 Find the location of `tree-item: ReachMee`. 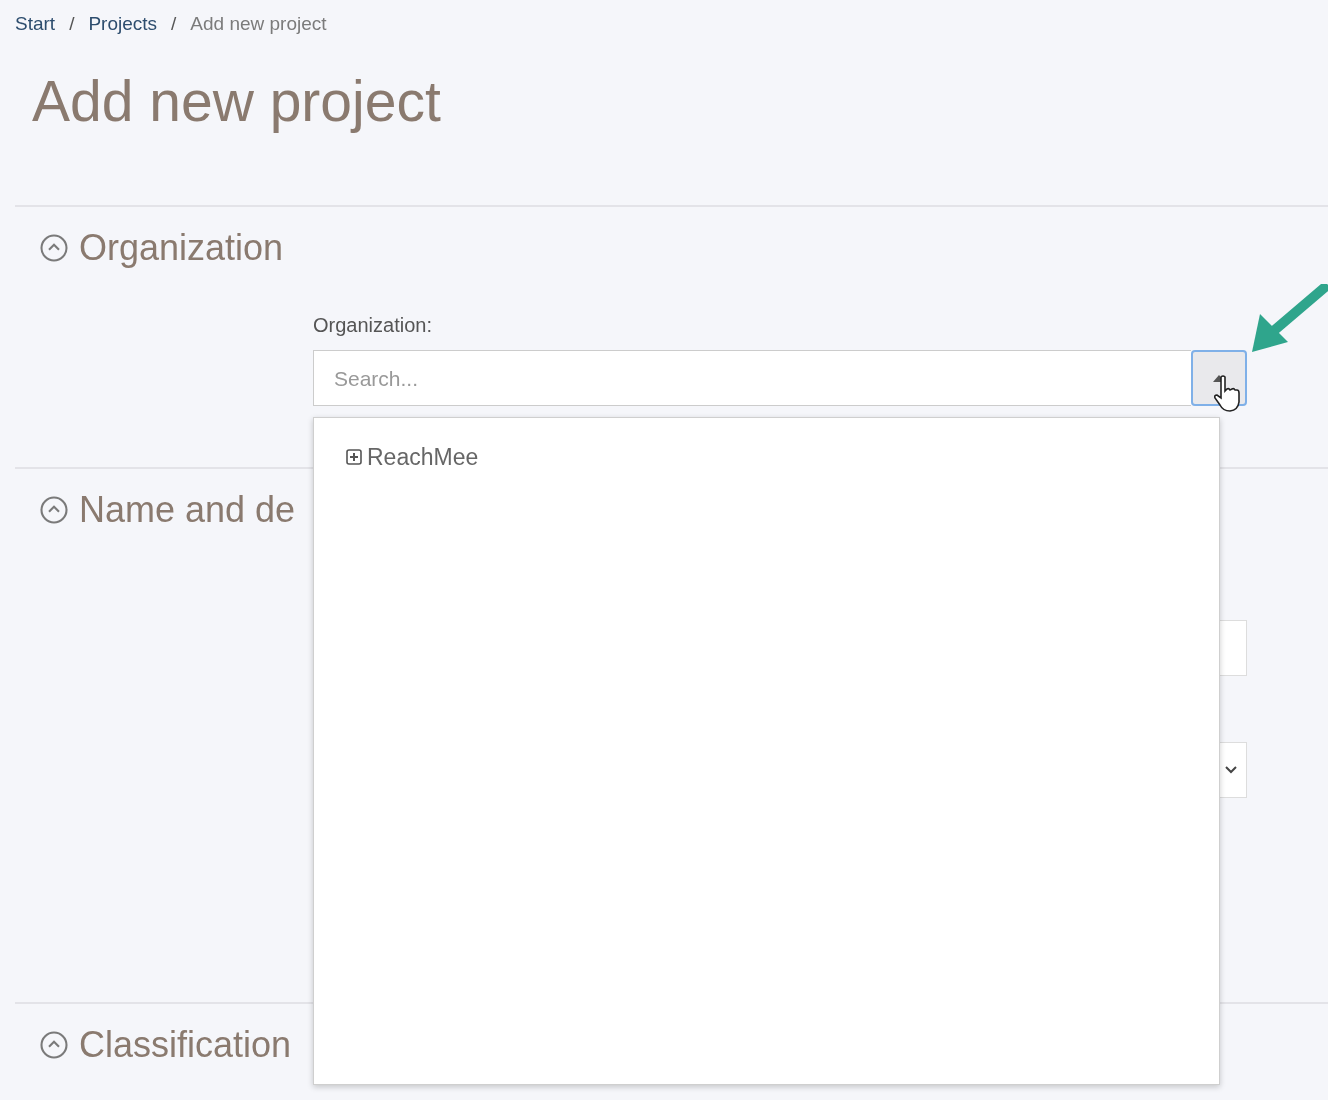

tree-item: ReachMee is located at coordinates (412, 457).